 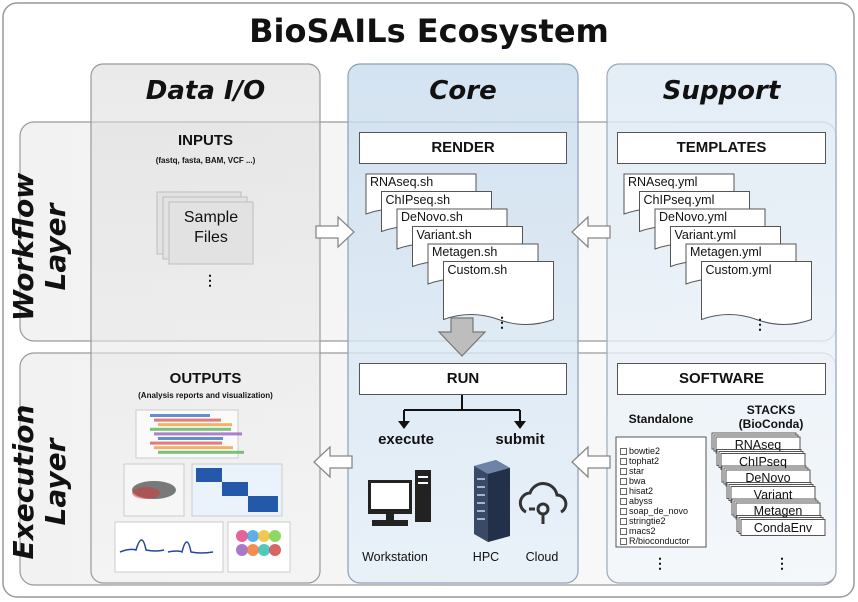 I want to click on render-box: RENDER, so click(x=463, y=148).